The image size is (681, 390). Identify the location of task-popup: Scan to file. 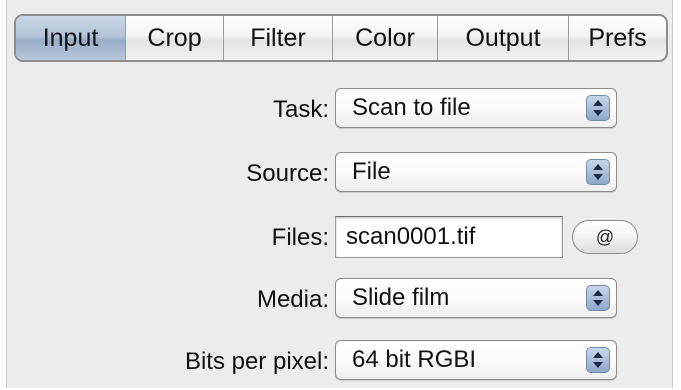
(476, 108).